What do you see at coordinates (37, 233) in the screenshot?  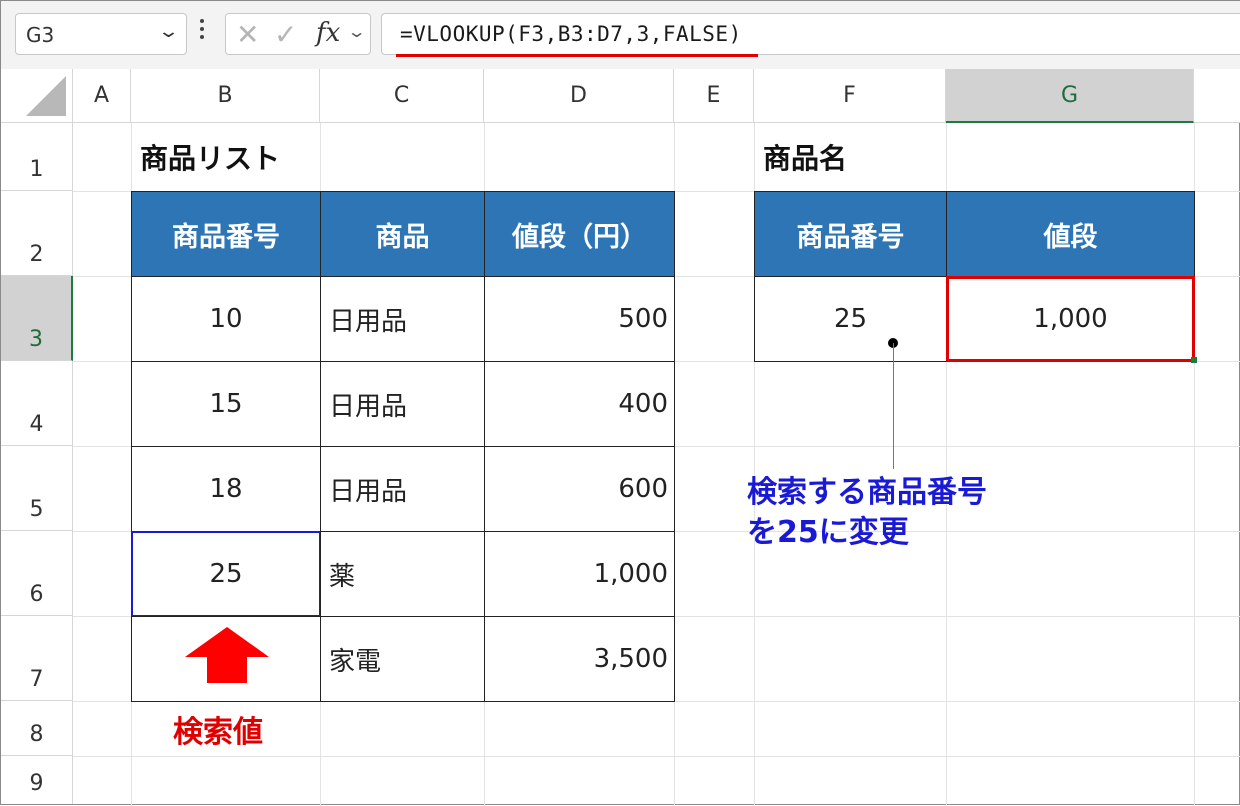 I see `row-header-2: 2` at bounding box center [37, 233].